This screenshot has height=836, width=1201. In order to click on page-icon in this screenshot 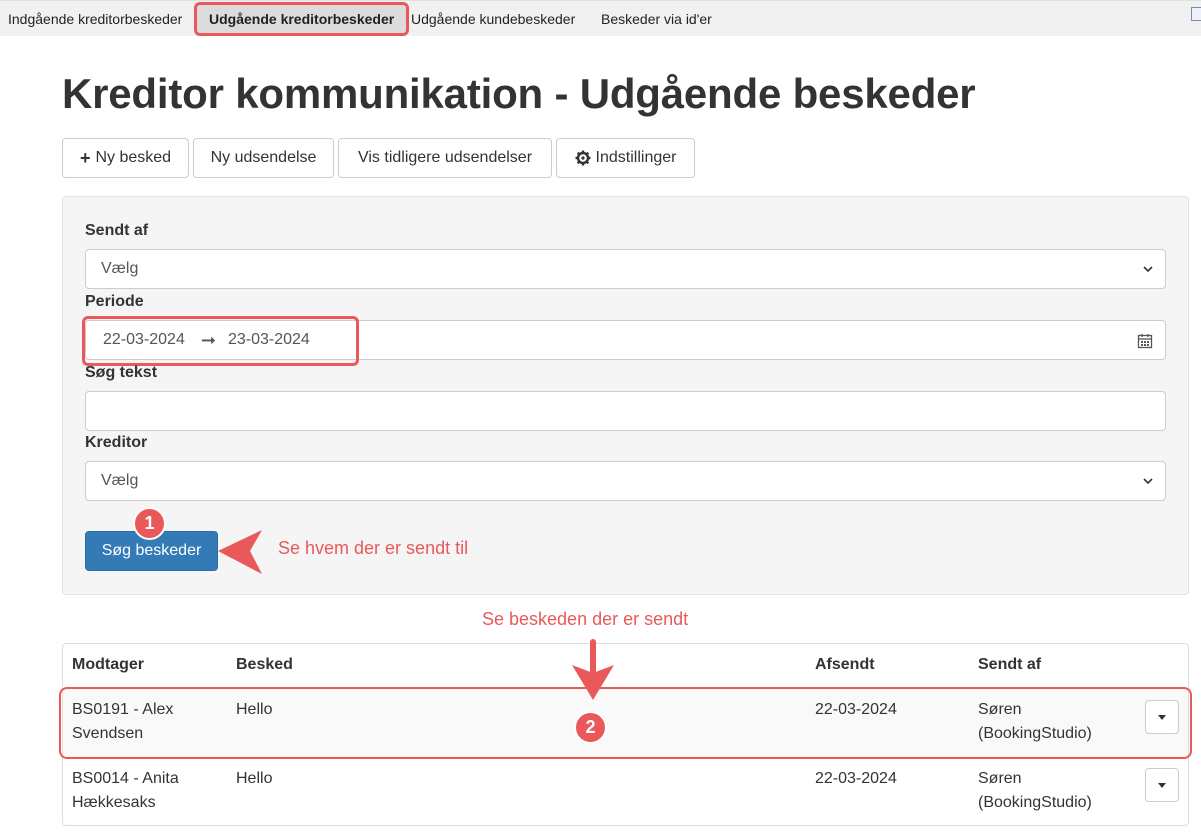, I will do `click(1196, 14)`.